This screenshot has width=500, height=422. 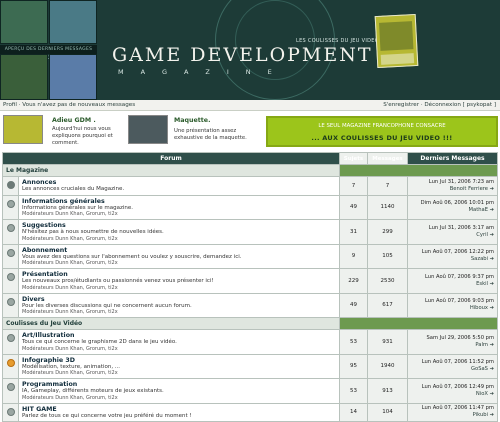 What do you see at coordinates (452, 391) in the screenshot?
I see `forum-last-post: Lun Aoû 07, 2006 12:49 pm NioX ➔` at bounding box center [452, 391].